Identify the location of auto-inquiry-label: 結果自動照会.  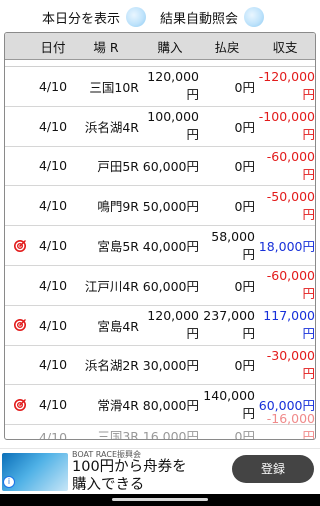
(199, 19).